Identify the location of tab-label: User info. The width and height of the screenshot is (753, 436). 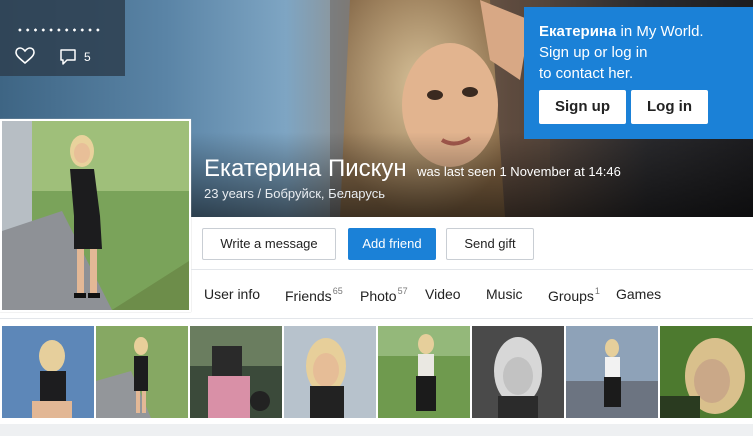
(232, 294).